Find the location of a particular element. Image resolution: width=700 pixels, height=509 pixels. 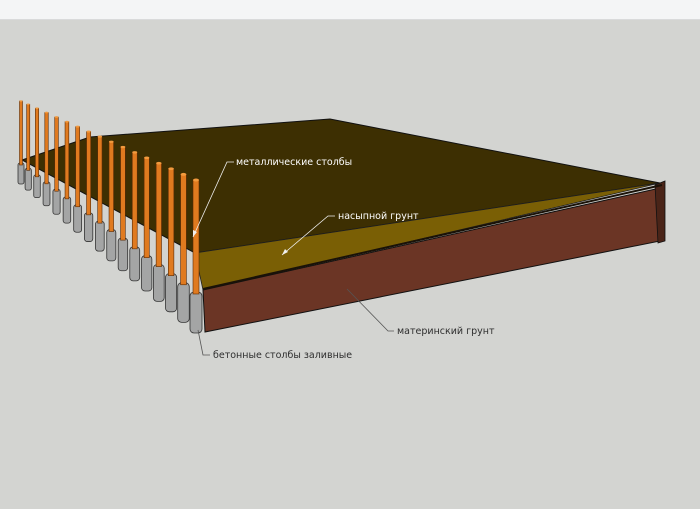

label-native-soil: материнский грунт is located at coordinates (446, 331).